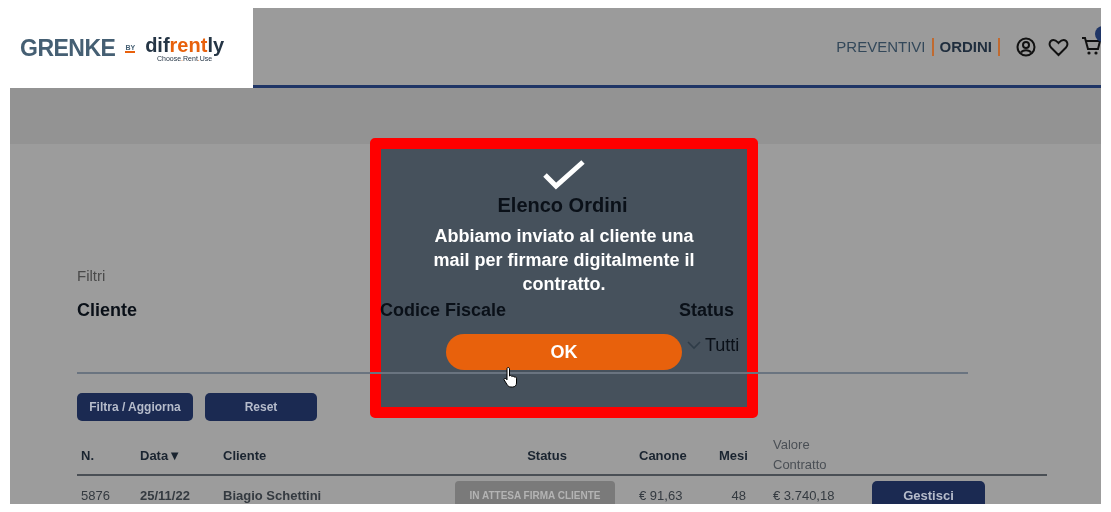  Describe the element at coordinates (663, 455) in the screenshot. I see `column-header: Canone` at that location.